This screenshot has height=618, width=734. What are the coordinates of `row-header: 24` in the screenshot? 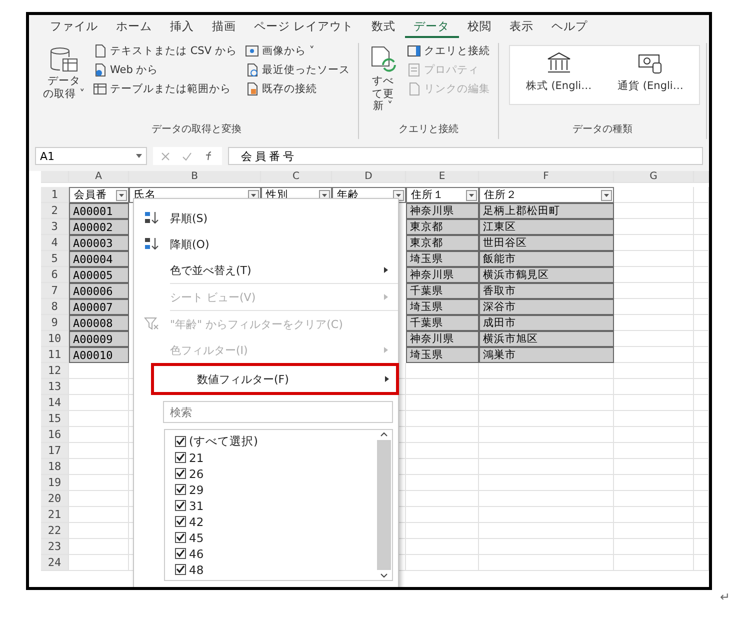 It's located at (55, 563).